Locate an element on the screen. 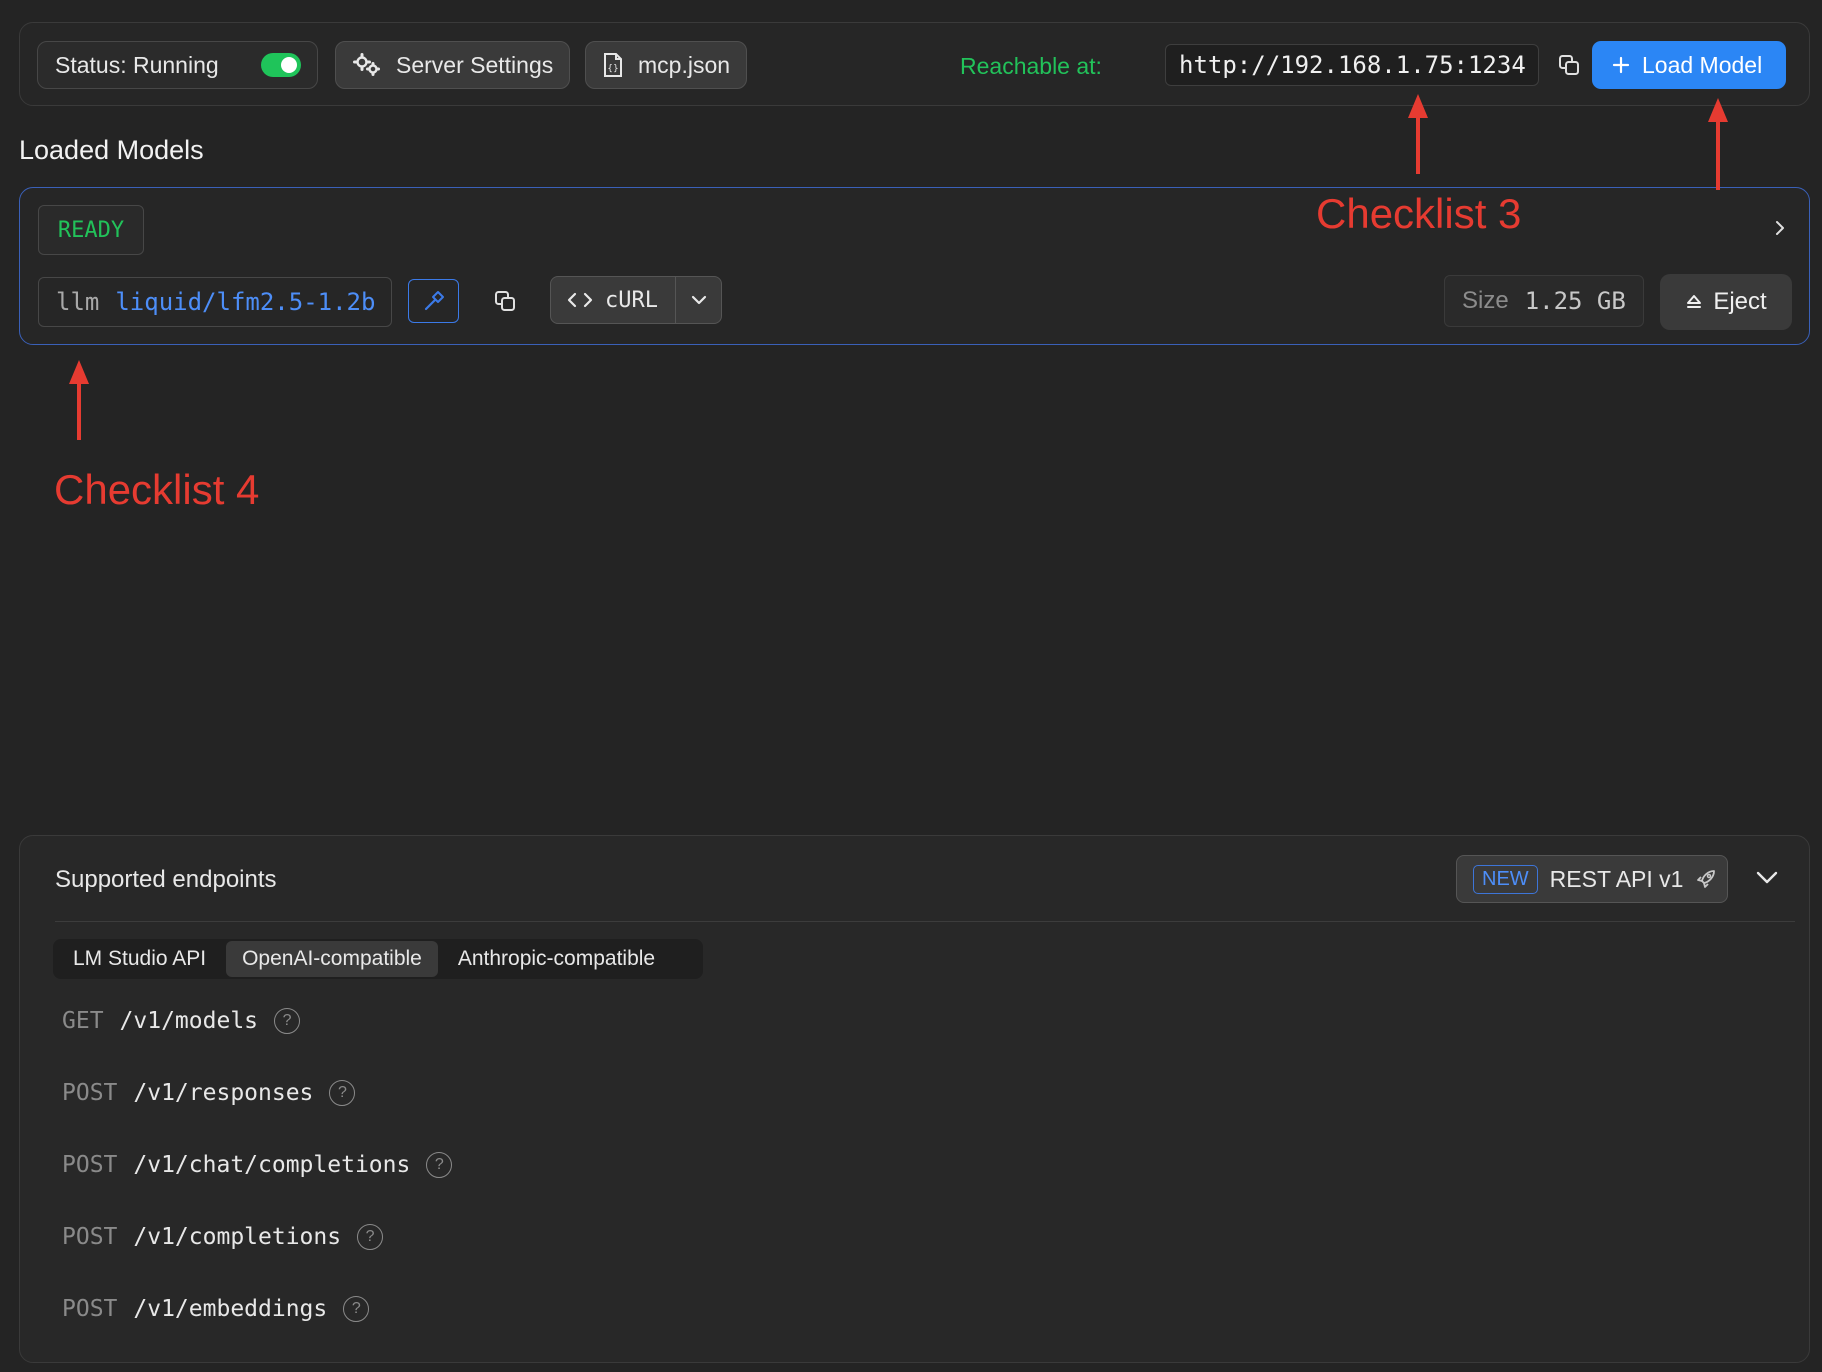 Image resolution: width=1822 pixels, height=1372 pixels. curl-copy: cURL is located at coordinates (613, 300).